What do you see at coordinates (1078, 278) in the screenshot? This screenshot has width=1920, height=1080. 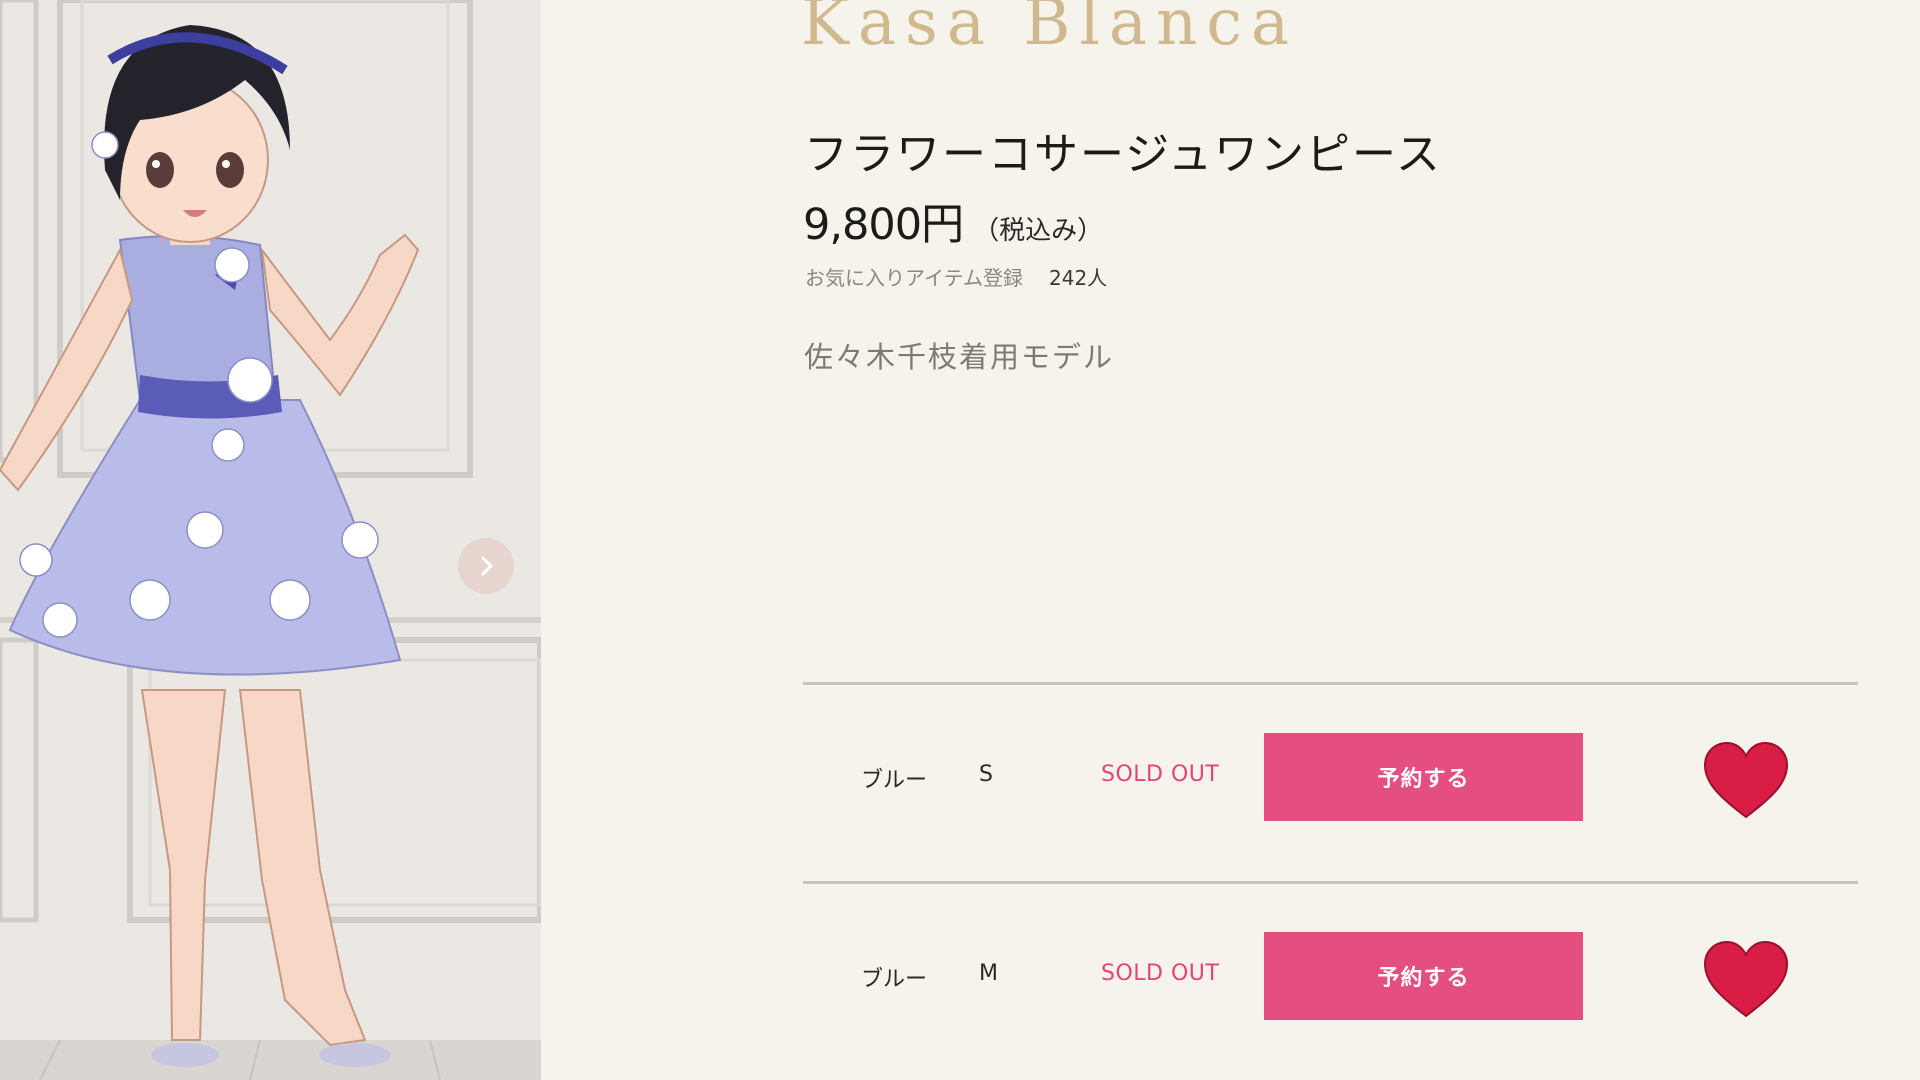 I see `favorite-count: 242人` at bounding box center [1078, 278].